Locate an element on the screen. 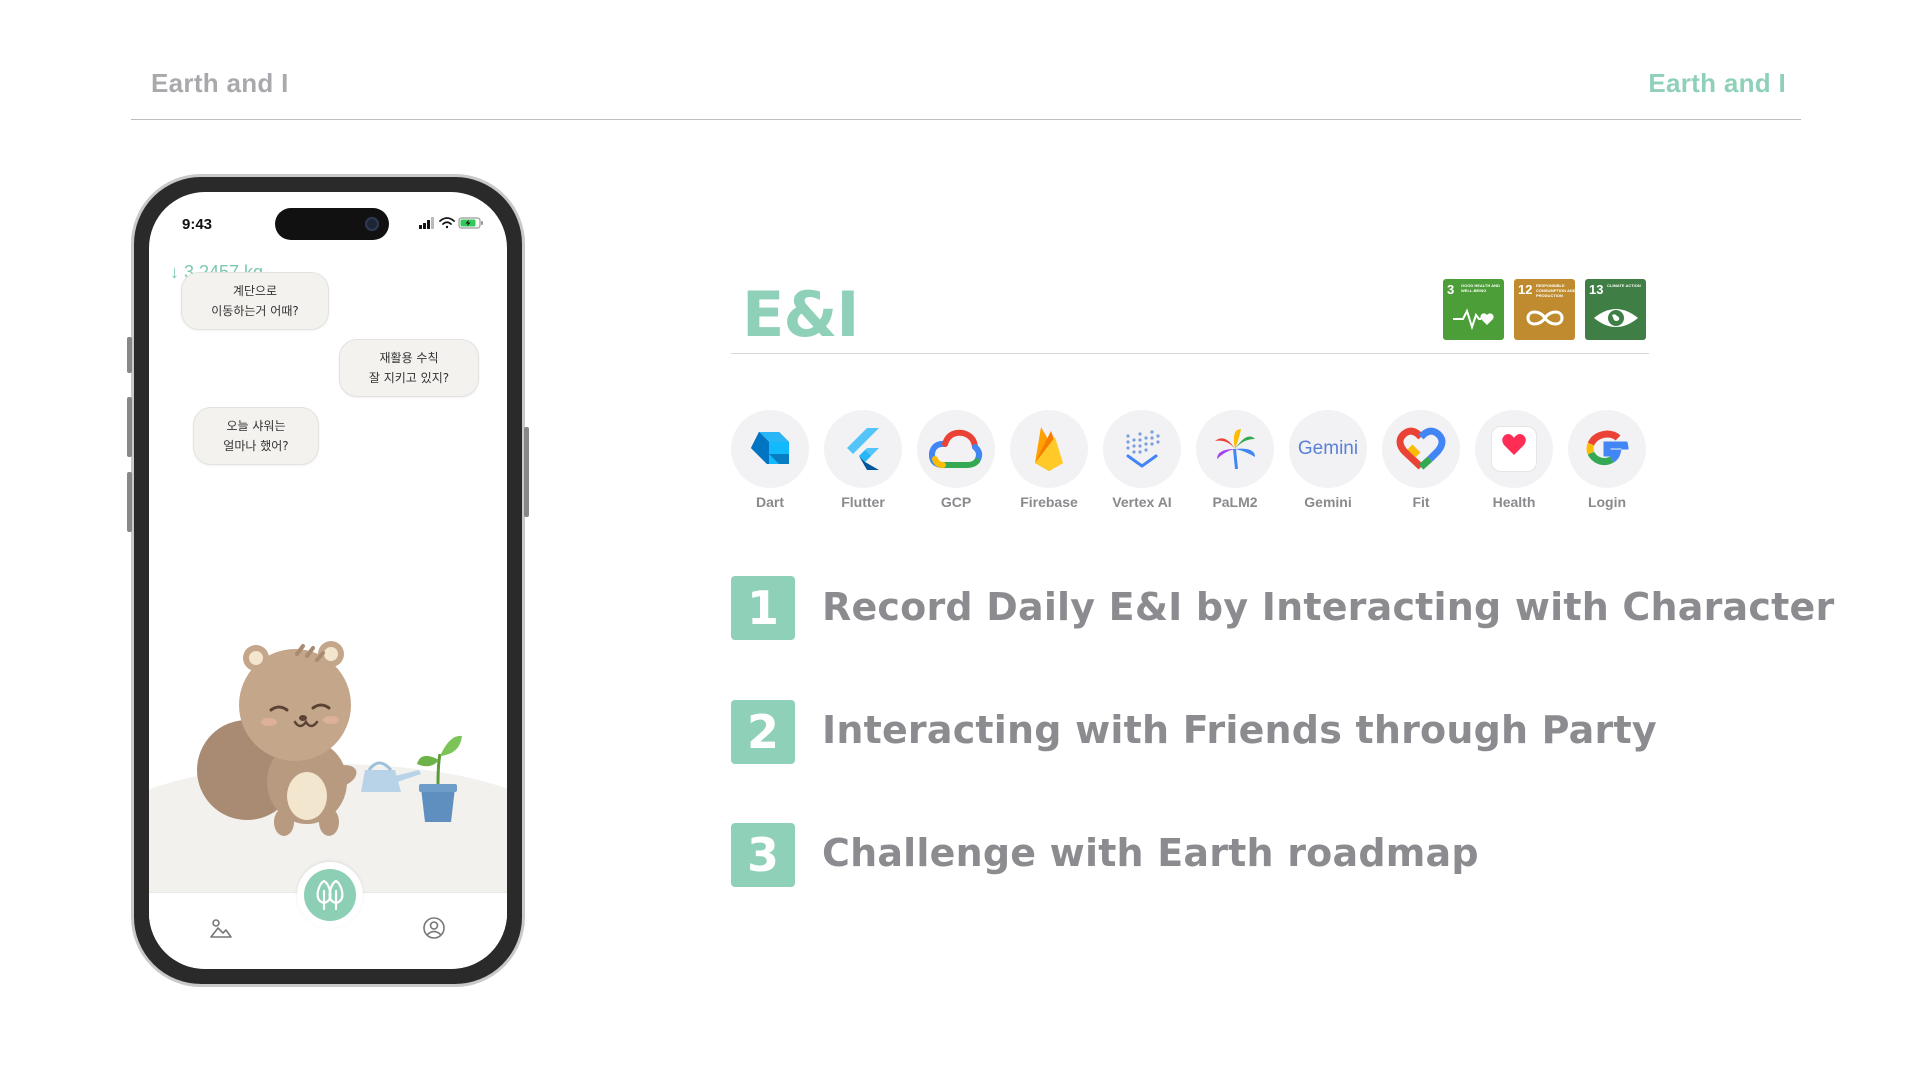 The width and height of the screenshot is (1920, 1080). chat-bubble-line: 이동하는거 어때? is located at coordinates (255, 311).